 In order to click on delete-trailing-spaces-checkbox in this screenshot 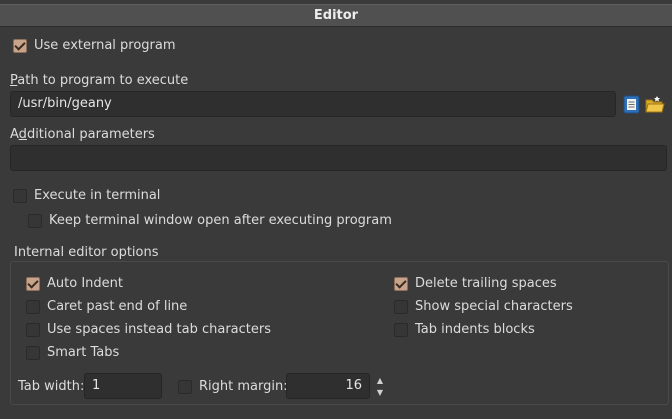, I will do `click(401, 284)`.